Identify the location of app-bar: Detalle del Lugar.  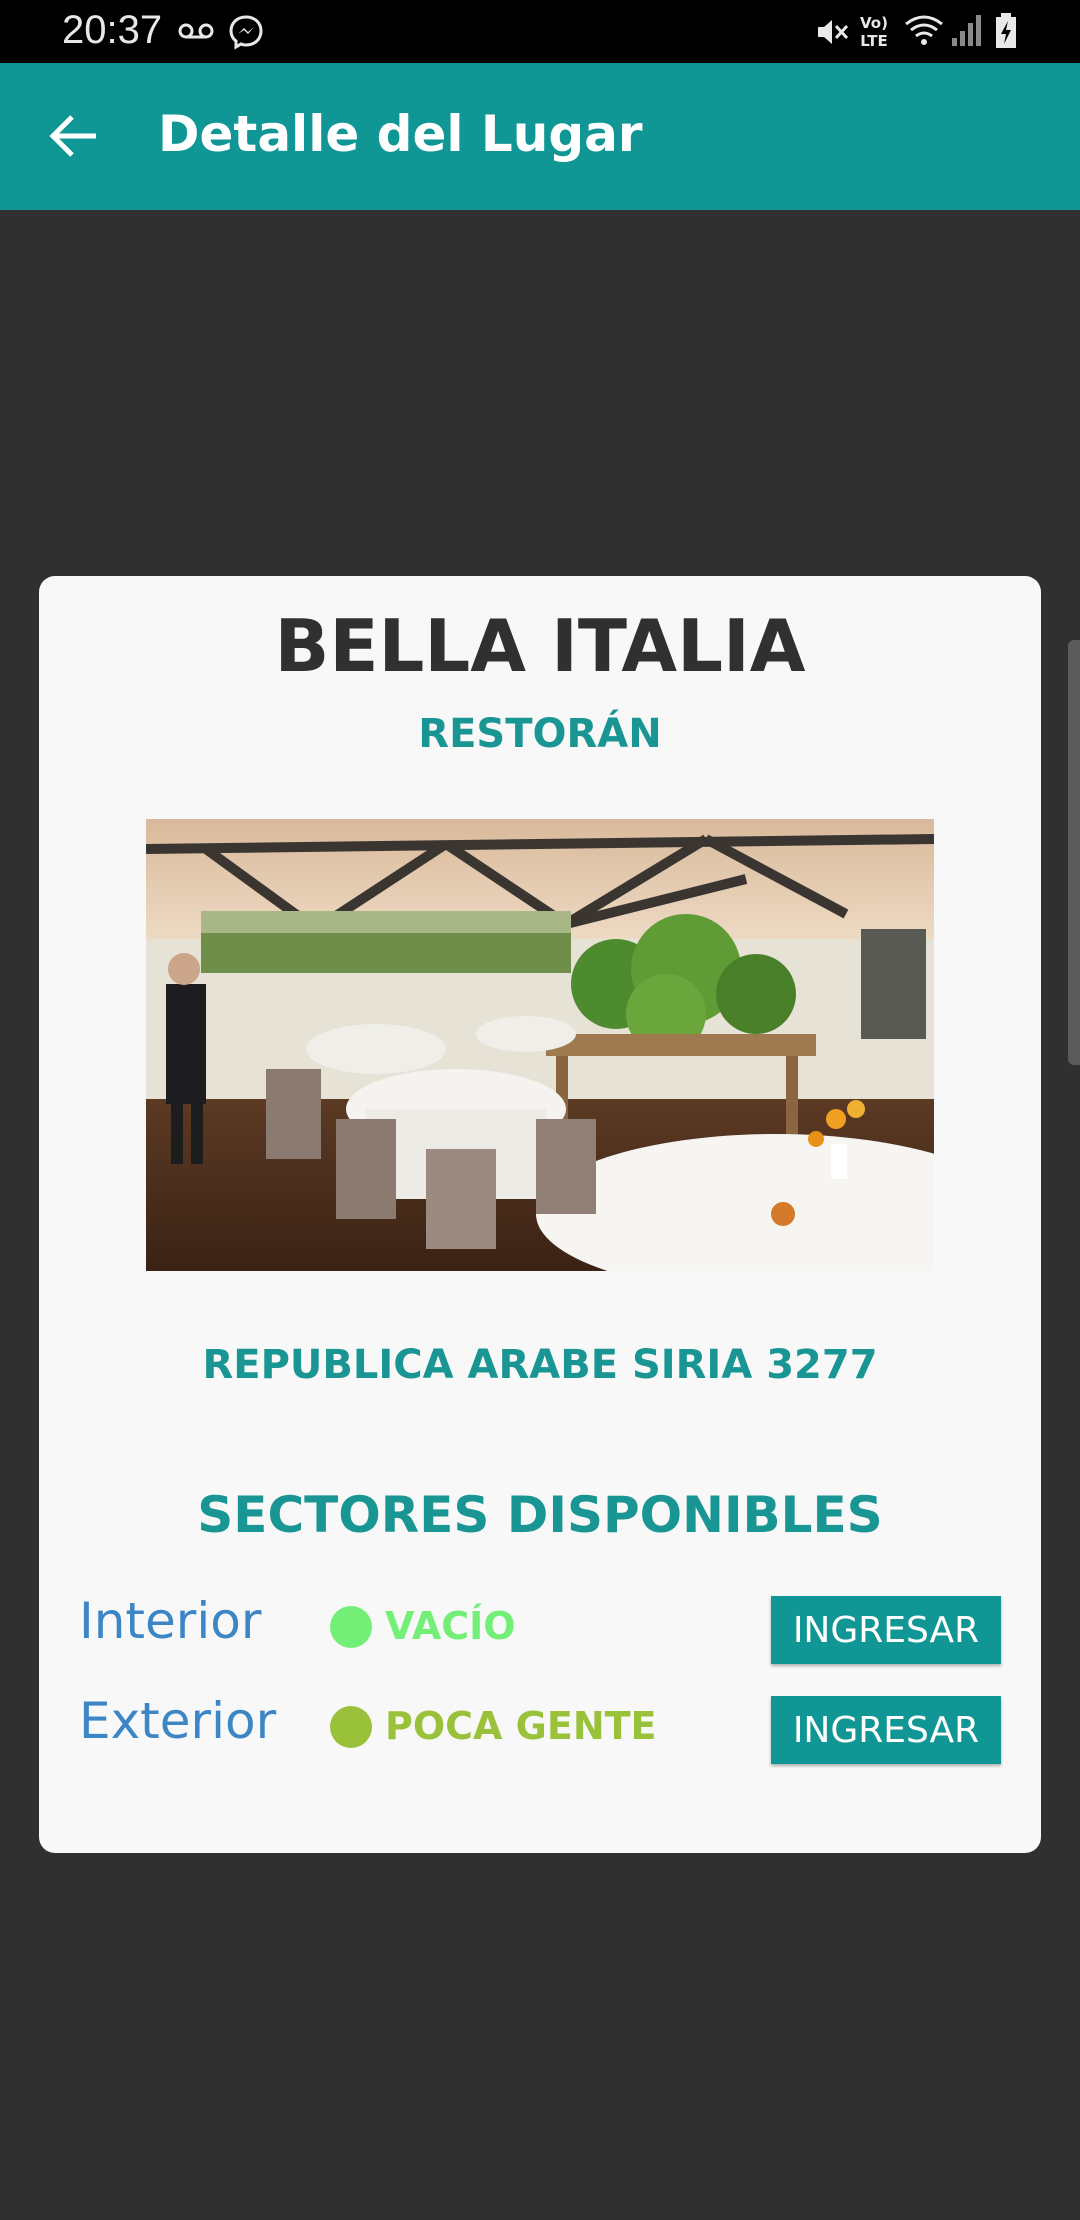
(540, 136).